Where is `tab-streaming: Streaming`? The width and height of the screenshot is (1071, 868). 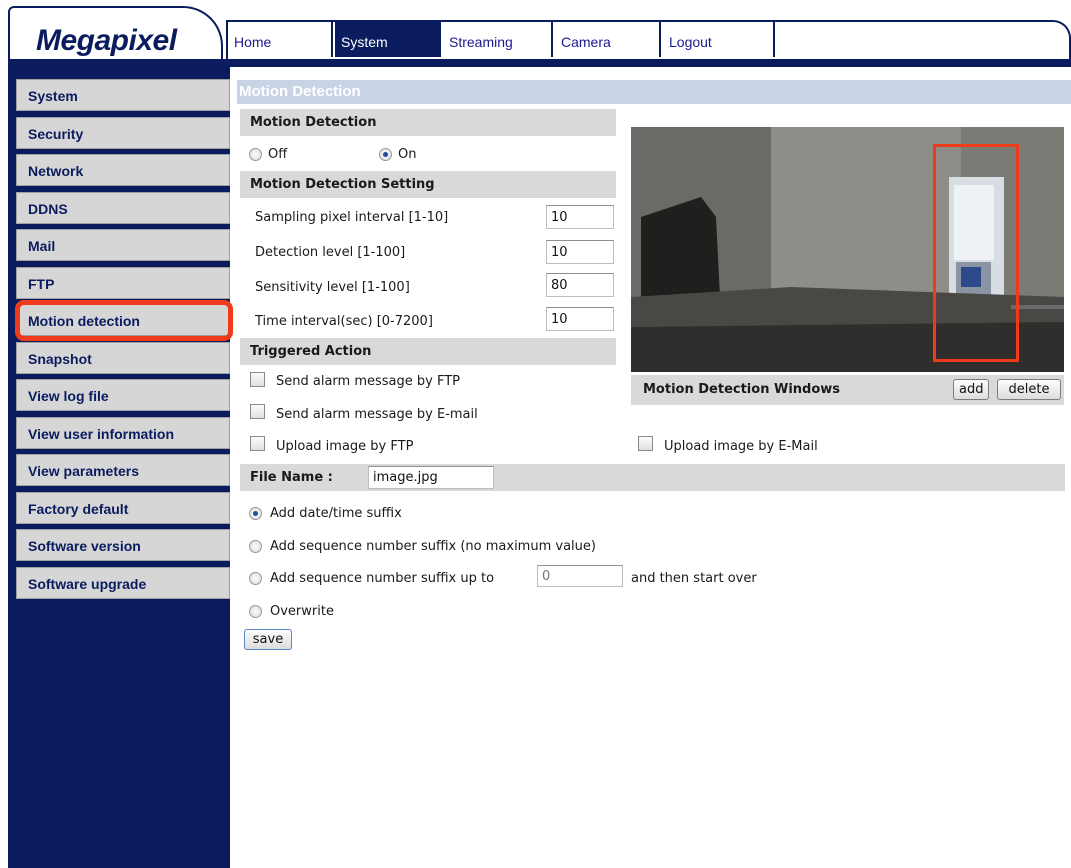
tab-streaming: Streaming is located at coordinates (498, 39).